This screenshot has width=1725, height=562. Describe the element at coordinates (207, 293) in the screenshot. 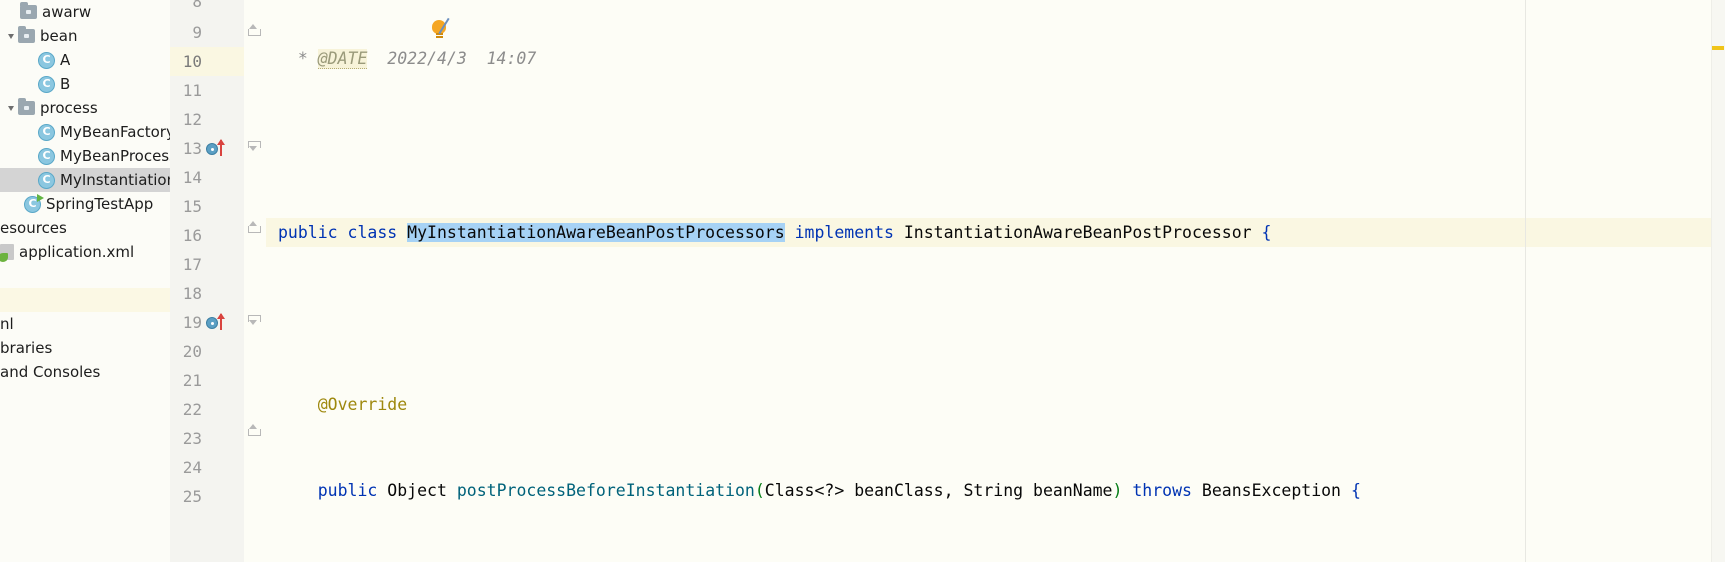

I see `line-number-18: 18` at that location.